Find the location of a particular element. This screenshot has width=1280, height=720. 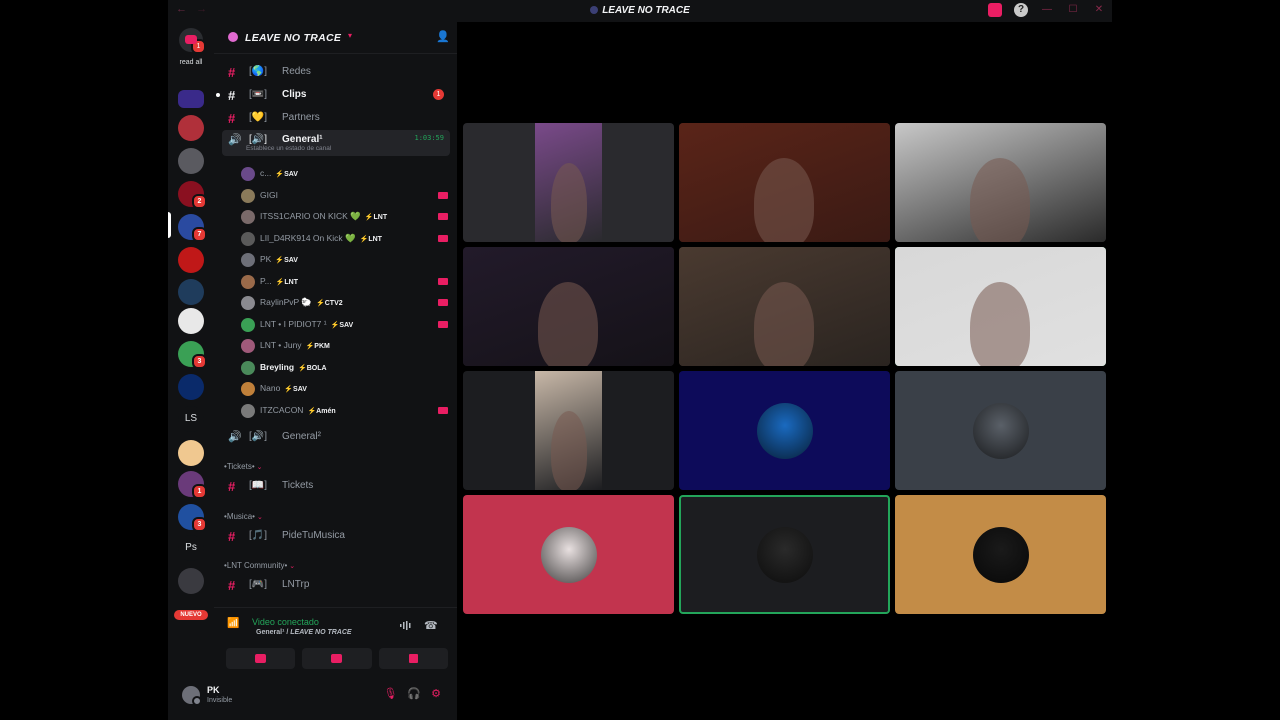

user-tag: ⚡SAV is located at coordinates (295, 389).